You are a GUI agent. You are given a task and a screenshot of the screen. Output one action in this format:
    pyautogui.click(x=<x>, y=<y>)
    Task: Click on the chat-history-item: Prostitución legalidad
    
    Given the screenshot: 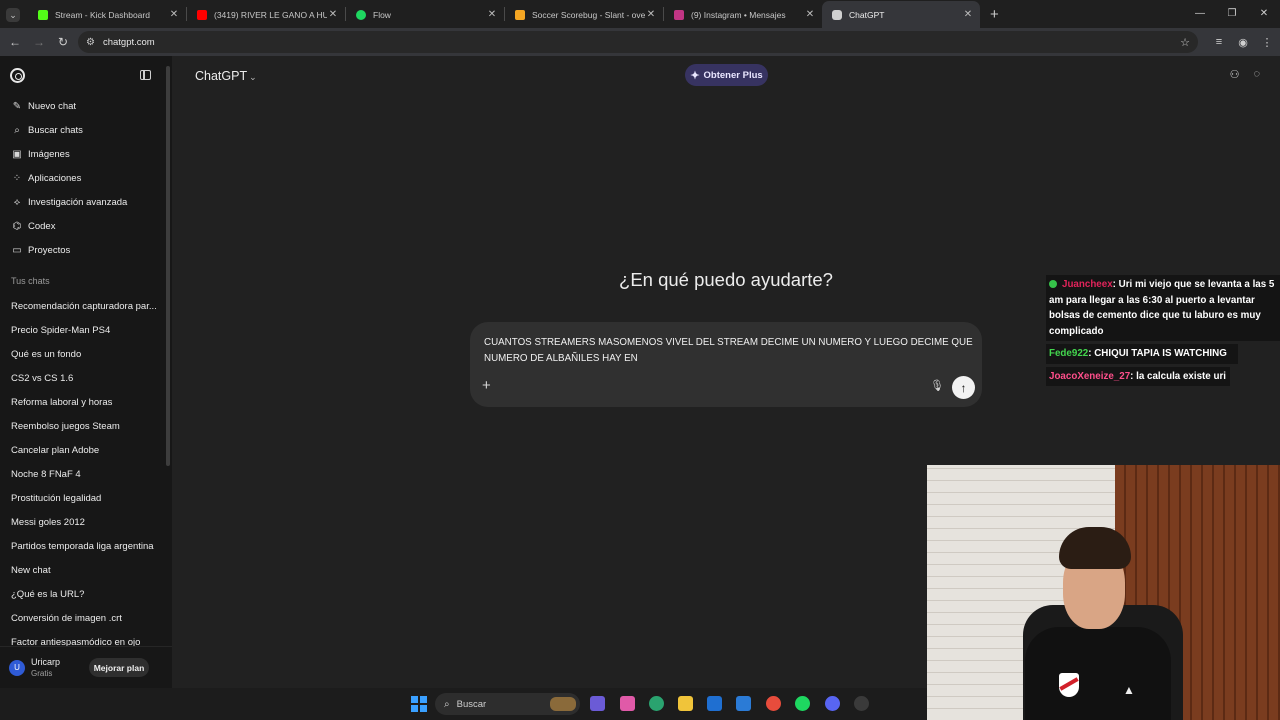 What is the action you would take?
    pyautogui.click(x=86, y=498)
    